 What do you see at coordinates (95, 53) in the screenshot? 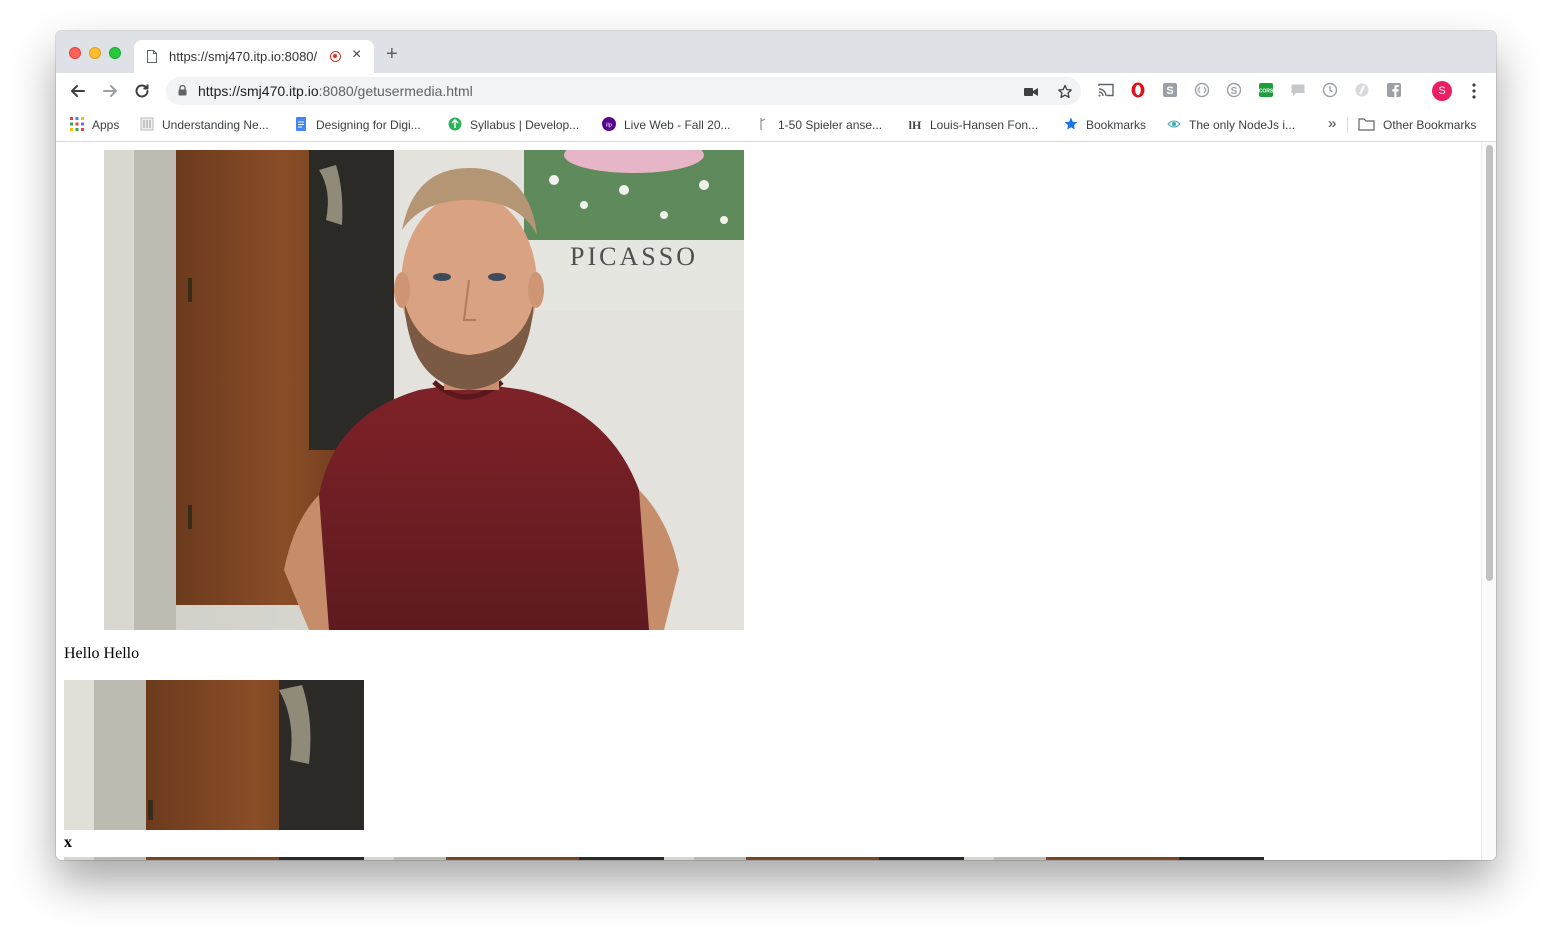
I see `minimize-window-button` at bounding box center [95, 53].